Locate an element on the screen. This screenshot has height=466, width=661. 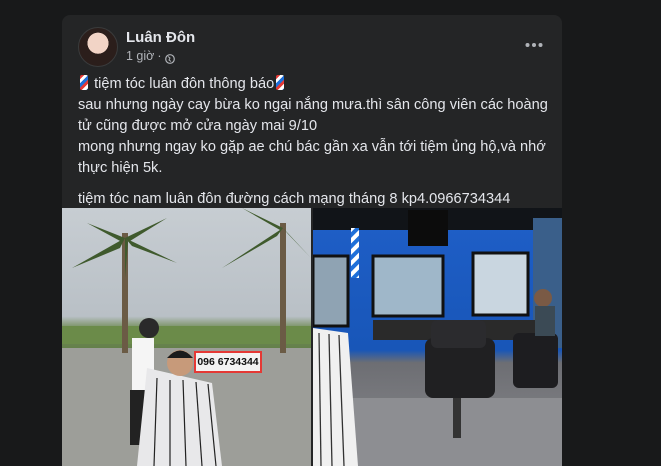
author-avatar is located at coordinates (98, 47).